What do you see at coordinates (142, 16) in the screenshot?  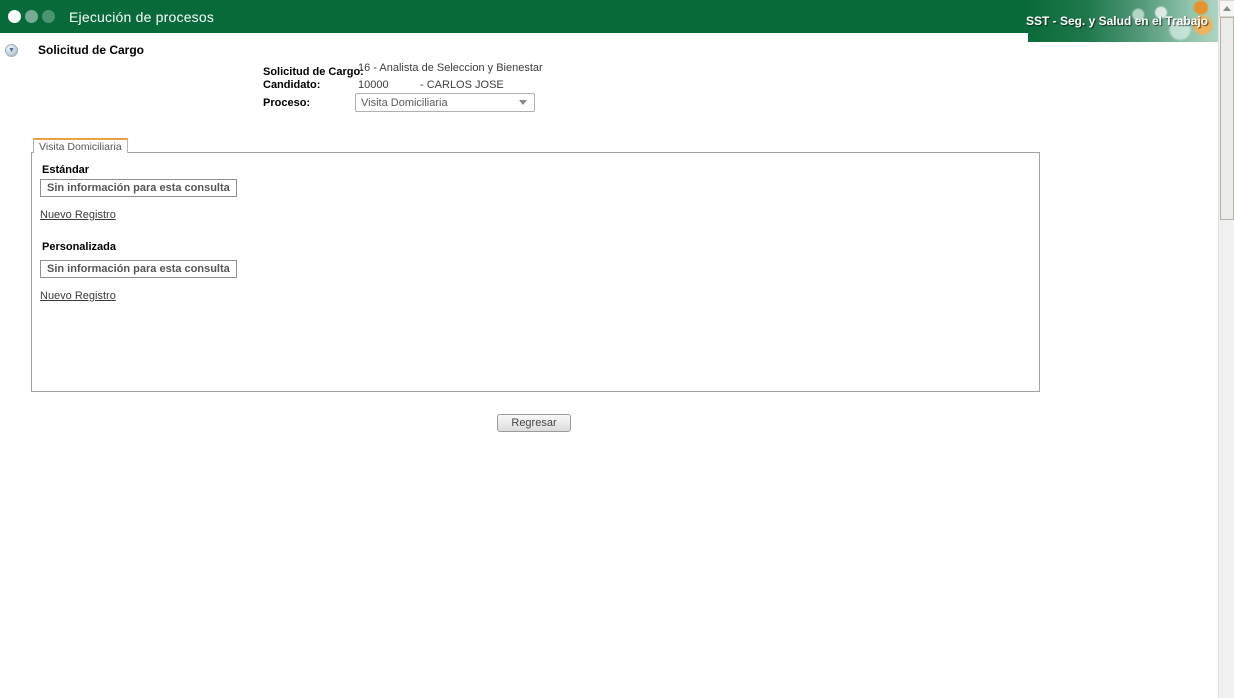 I see `app-title: Ejecución de procesos` at bounding box center [142, 16].